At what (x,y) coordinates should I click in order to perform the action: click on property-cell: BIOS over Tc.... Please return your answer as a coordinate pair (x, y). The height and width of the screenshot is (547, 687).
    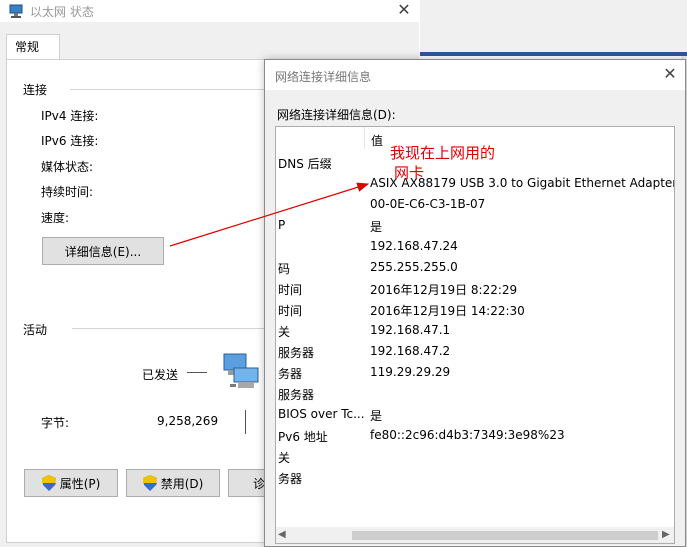
    Looking at the image, I should click on (321, 414).